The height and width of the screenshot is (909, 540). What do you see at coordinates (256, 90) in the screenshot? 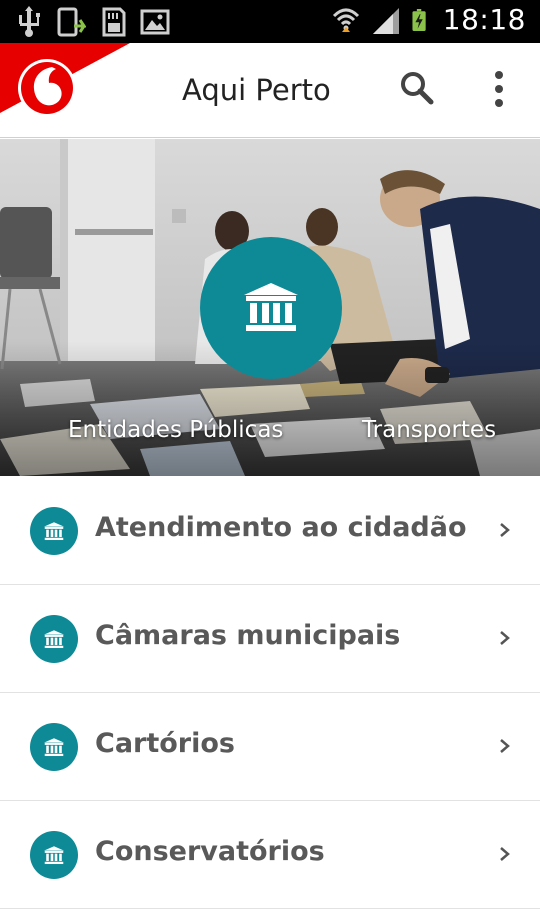
I see `page-title: Aqui Perto` at bounding box center [256, 90].